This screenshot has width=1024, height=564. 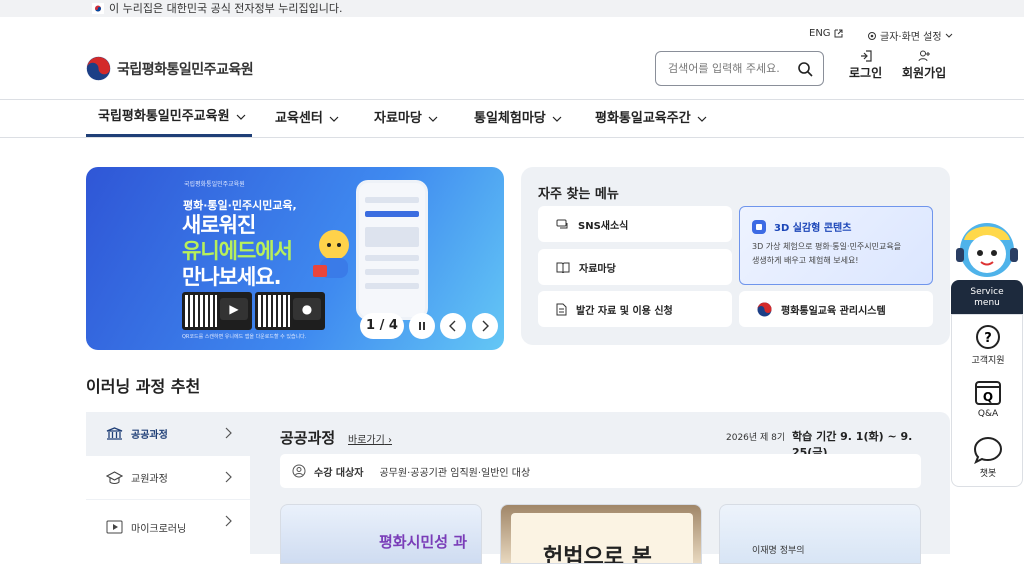 I want to click on chat-icon, so click(x=562, y=223).